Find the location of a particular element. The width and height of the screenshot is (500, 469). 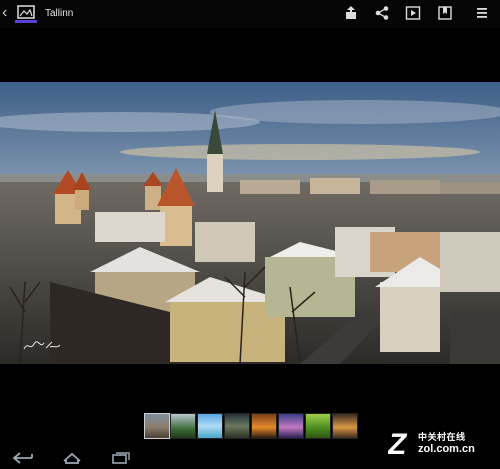

signature-watermark is located at coordinates (42, 345).